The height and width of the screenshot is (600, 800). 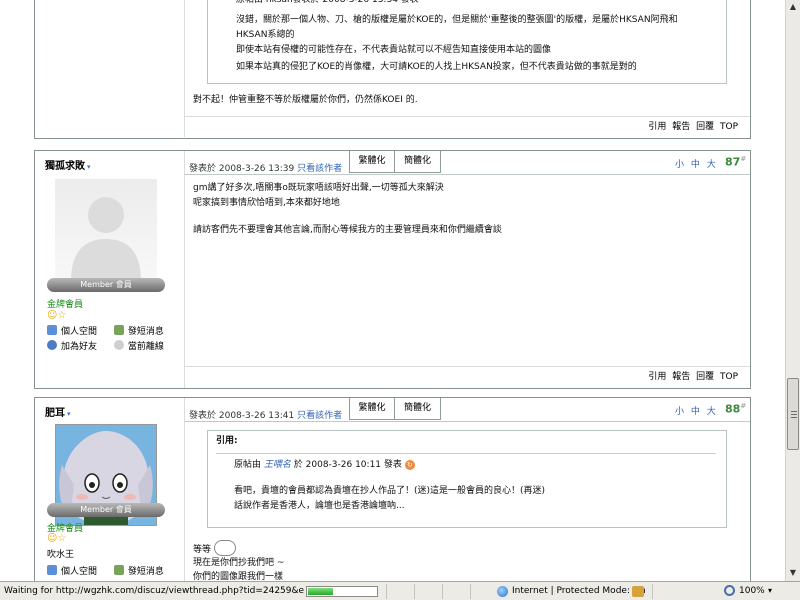 What do you see at coordinates (266, 203) in the screenshot?
I see `post-line: 呢家搞到事情欣恰唔到,本來都好地地` at bounding box center [266, 203].